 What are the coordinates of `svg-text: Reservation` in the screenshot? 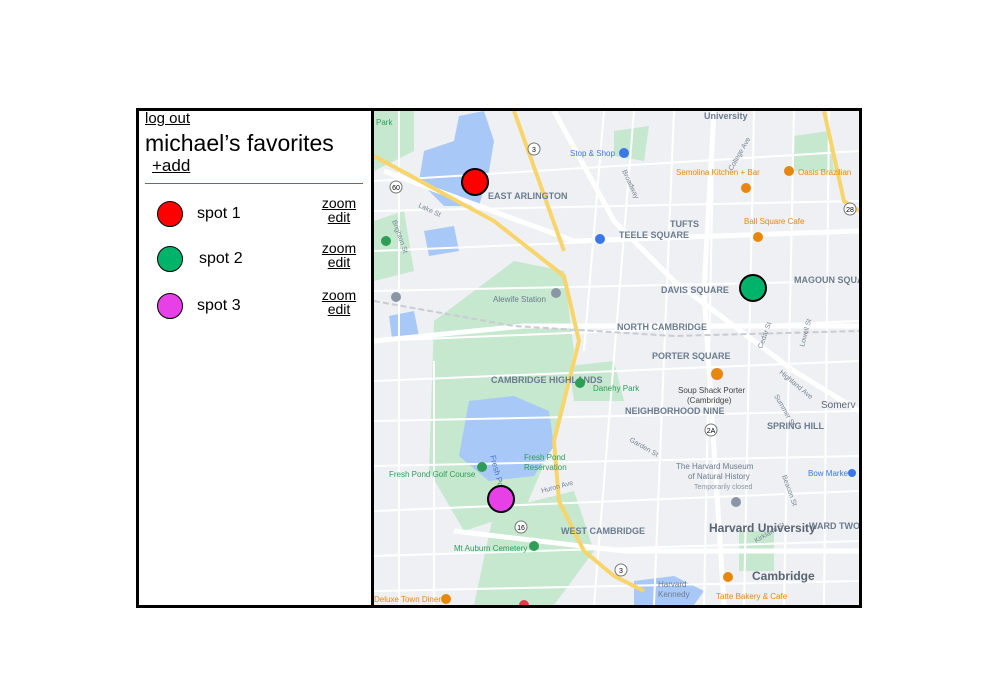 It's located at (545, 467).